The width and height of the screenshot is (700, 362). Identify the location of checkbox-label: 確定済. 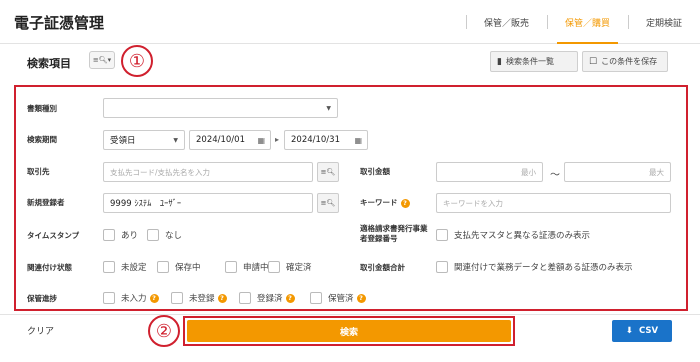
(299, 268).